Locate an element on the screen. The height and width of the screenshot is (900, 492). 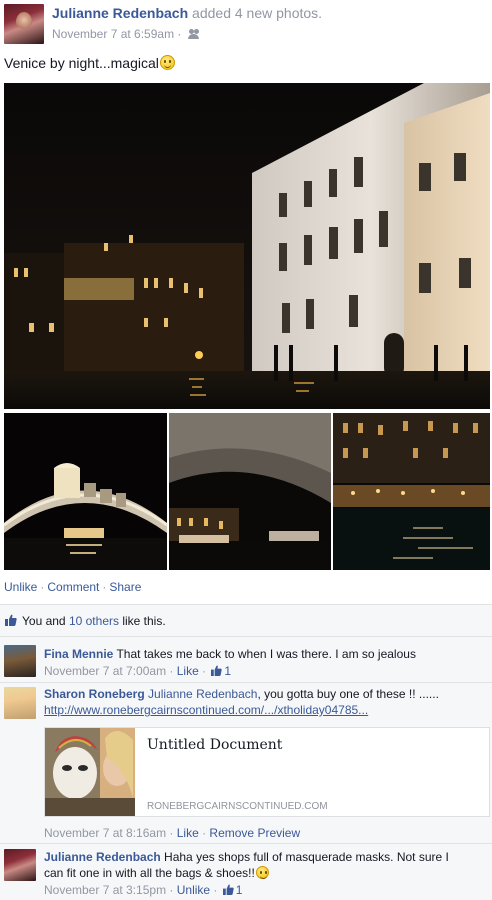
link-preview-image is located at coordinates (90, 772).